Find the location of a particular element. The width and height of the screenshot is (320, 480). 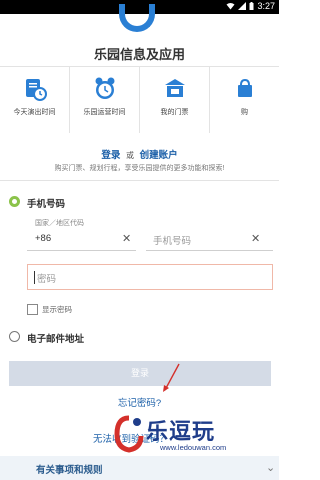

status-icons: 3:27 is located at coordinates (250, 6).